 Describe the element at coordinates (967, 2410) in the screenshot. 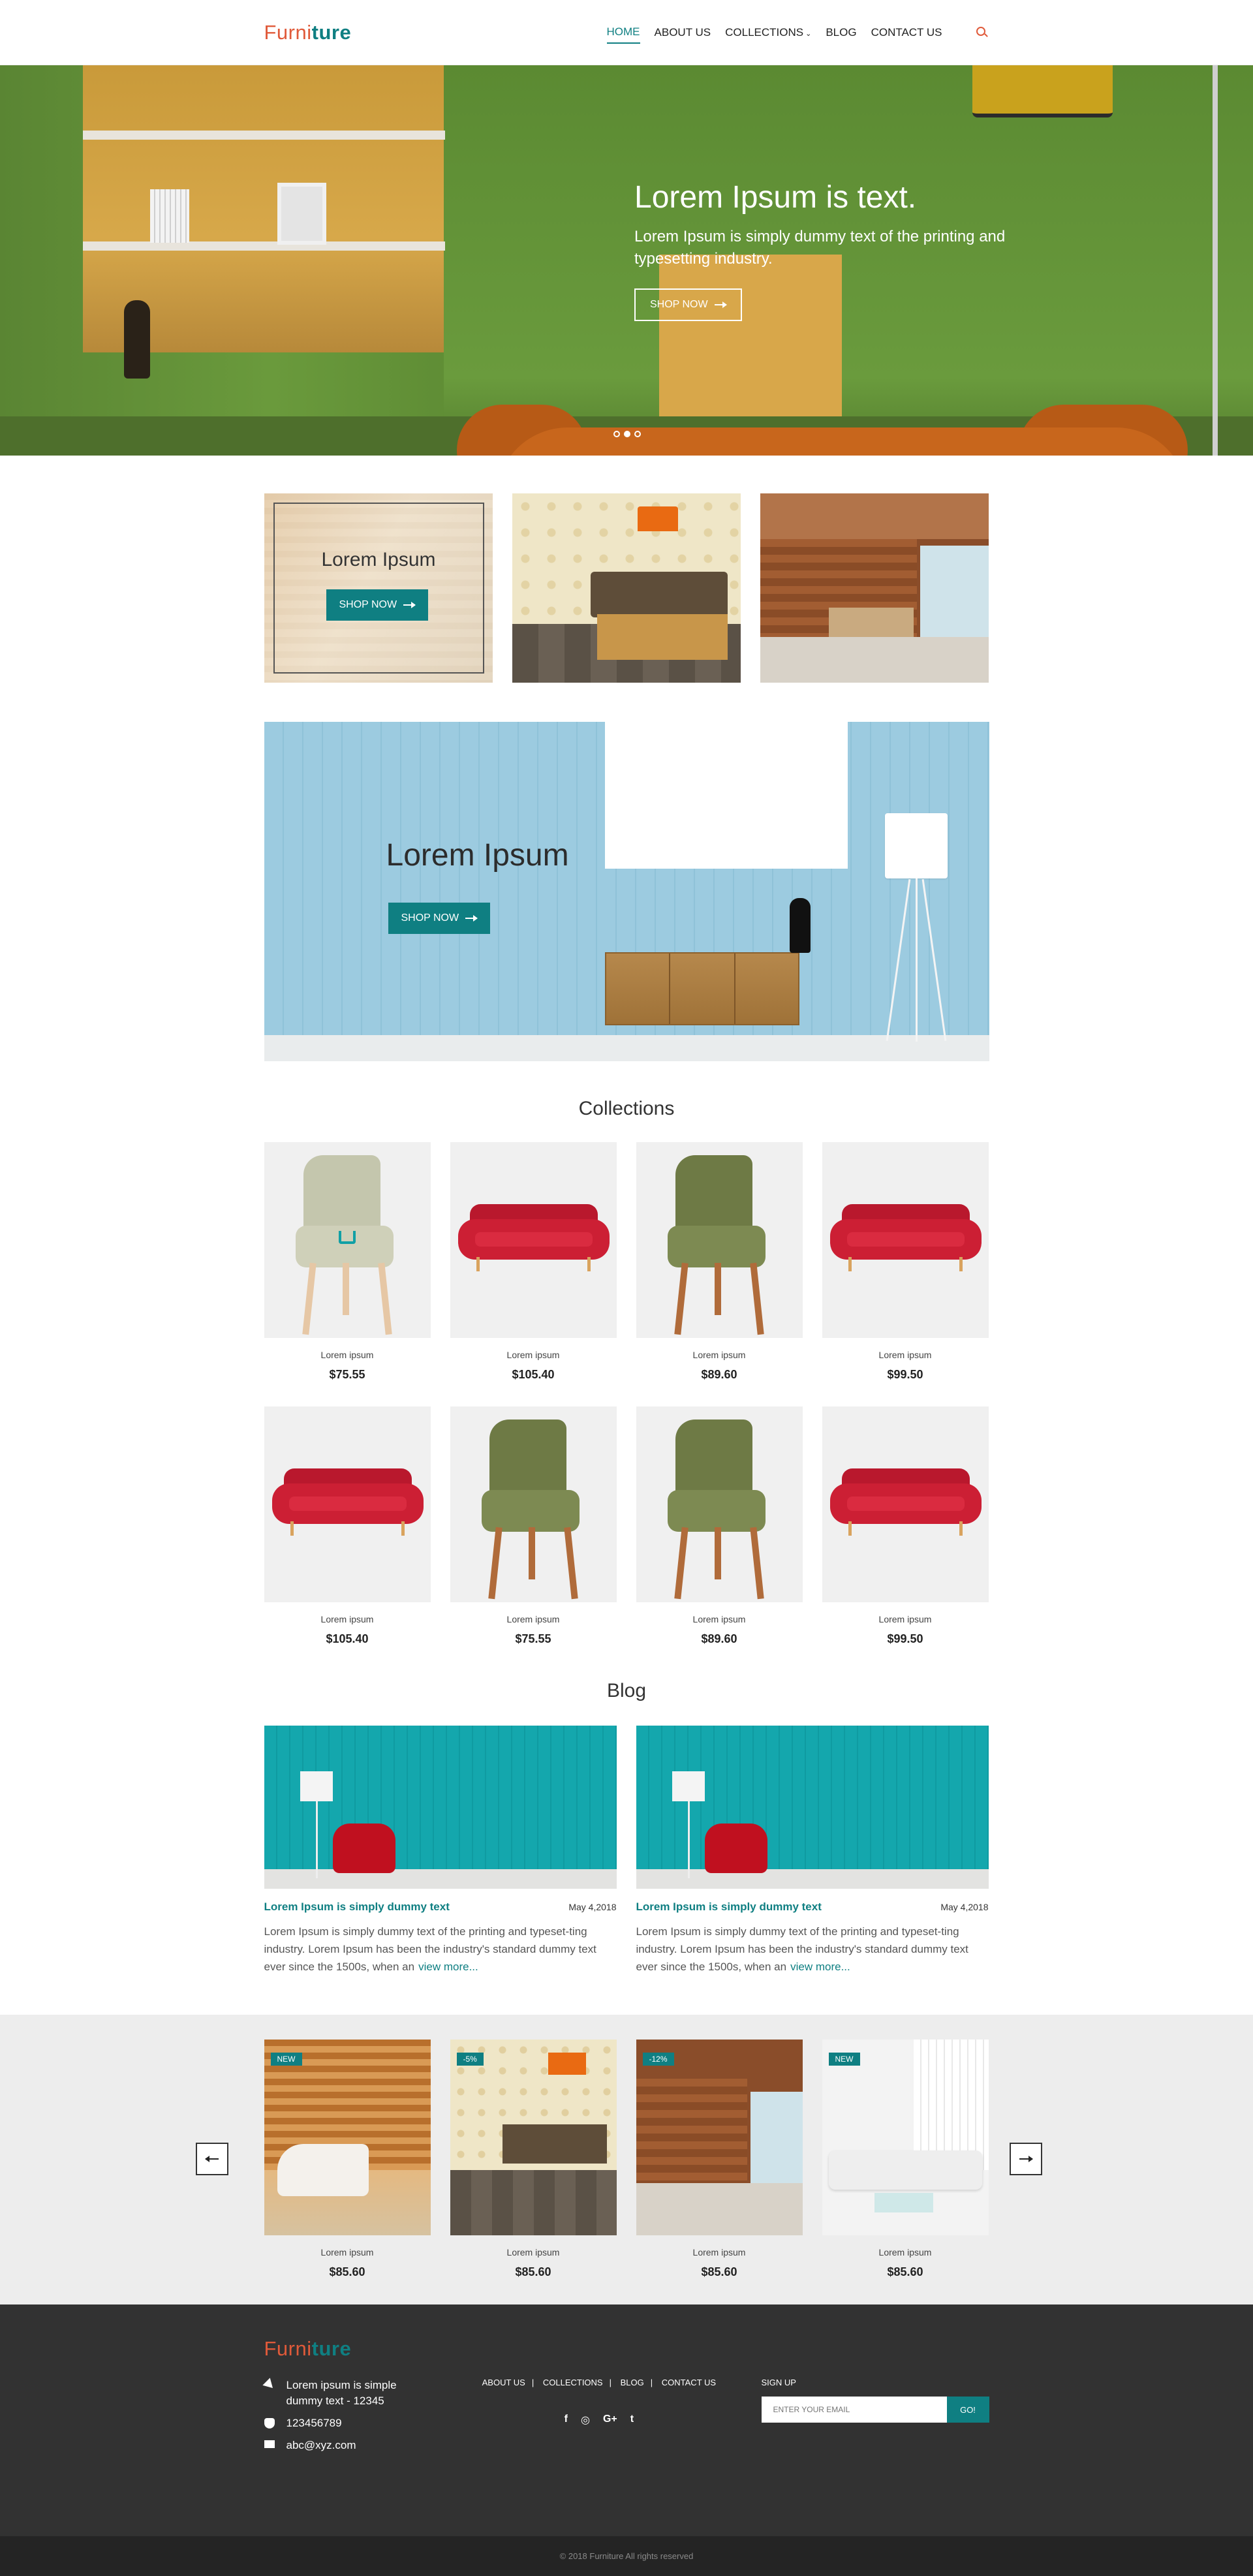

I see `go-button: GO!` at that location.